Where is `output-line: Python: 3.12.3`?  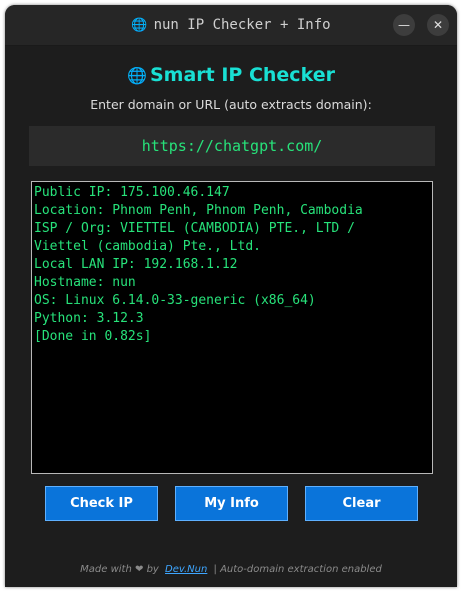
output-line: Python: 3.12.3 is located at coordinates (89, 318).